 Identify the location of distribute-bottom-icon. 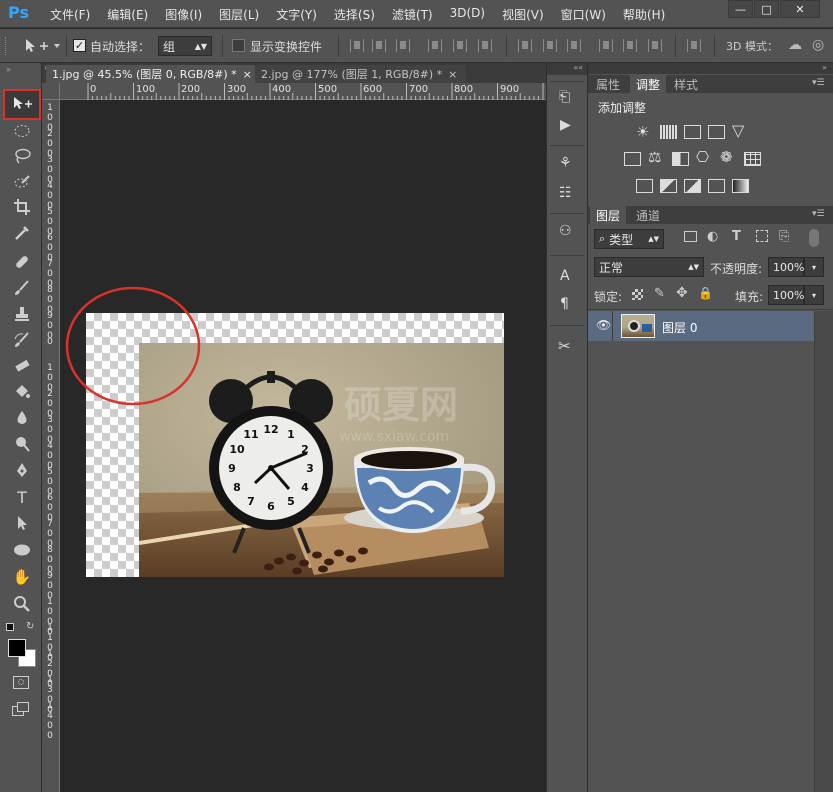
(574, 45).